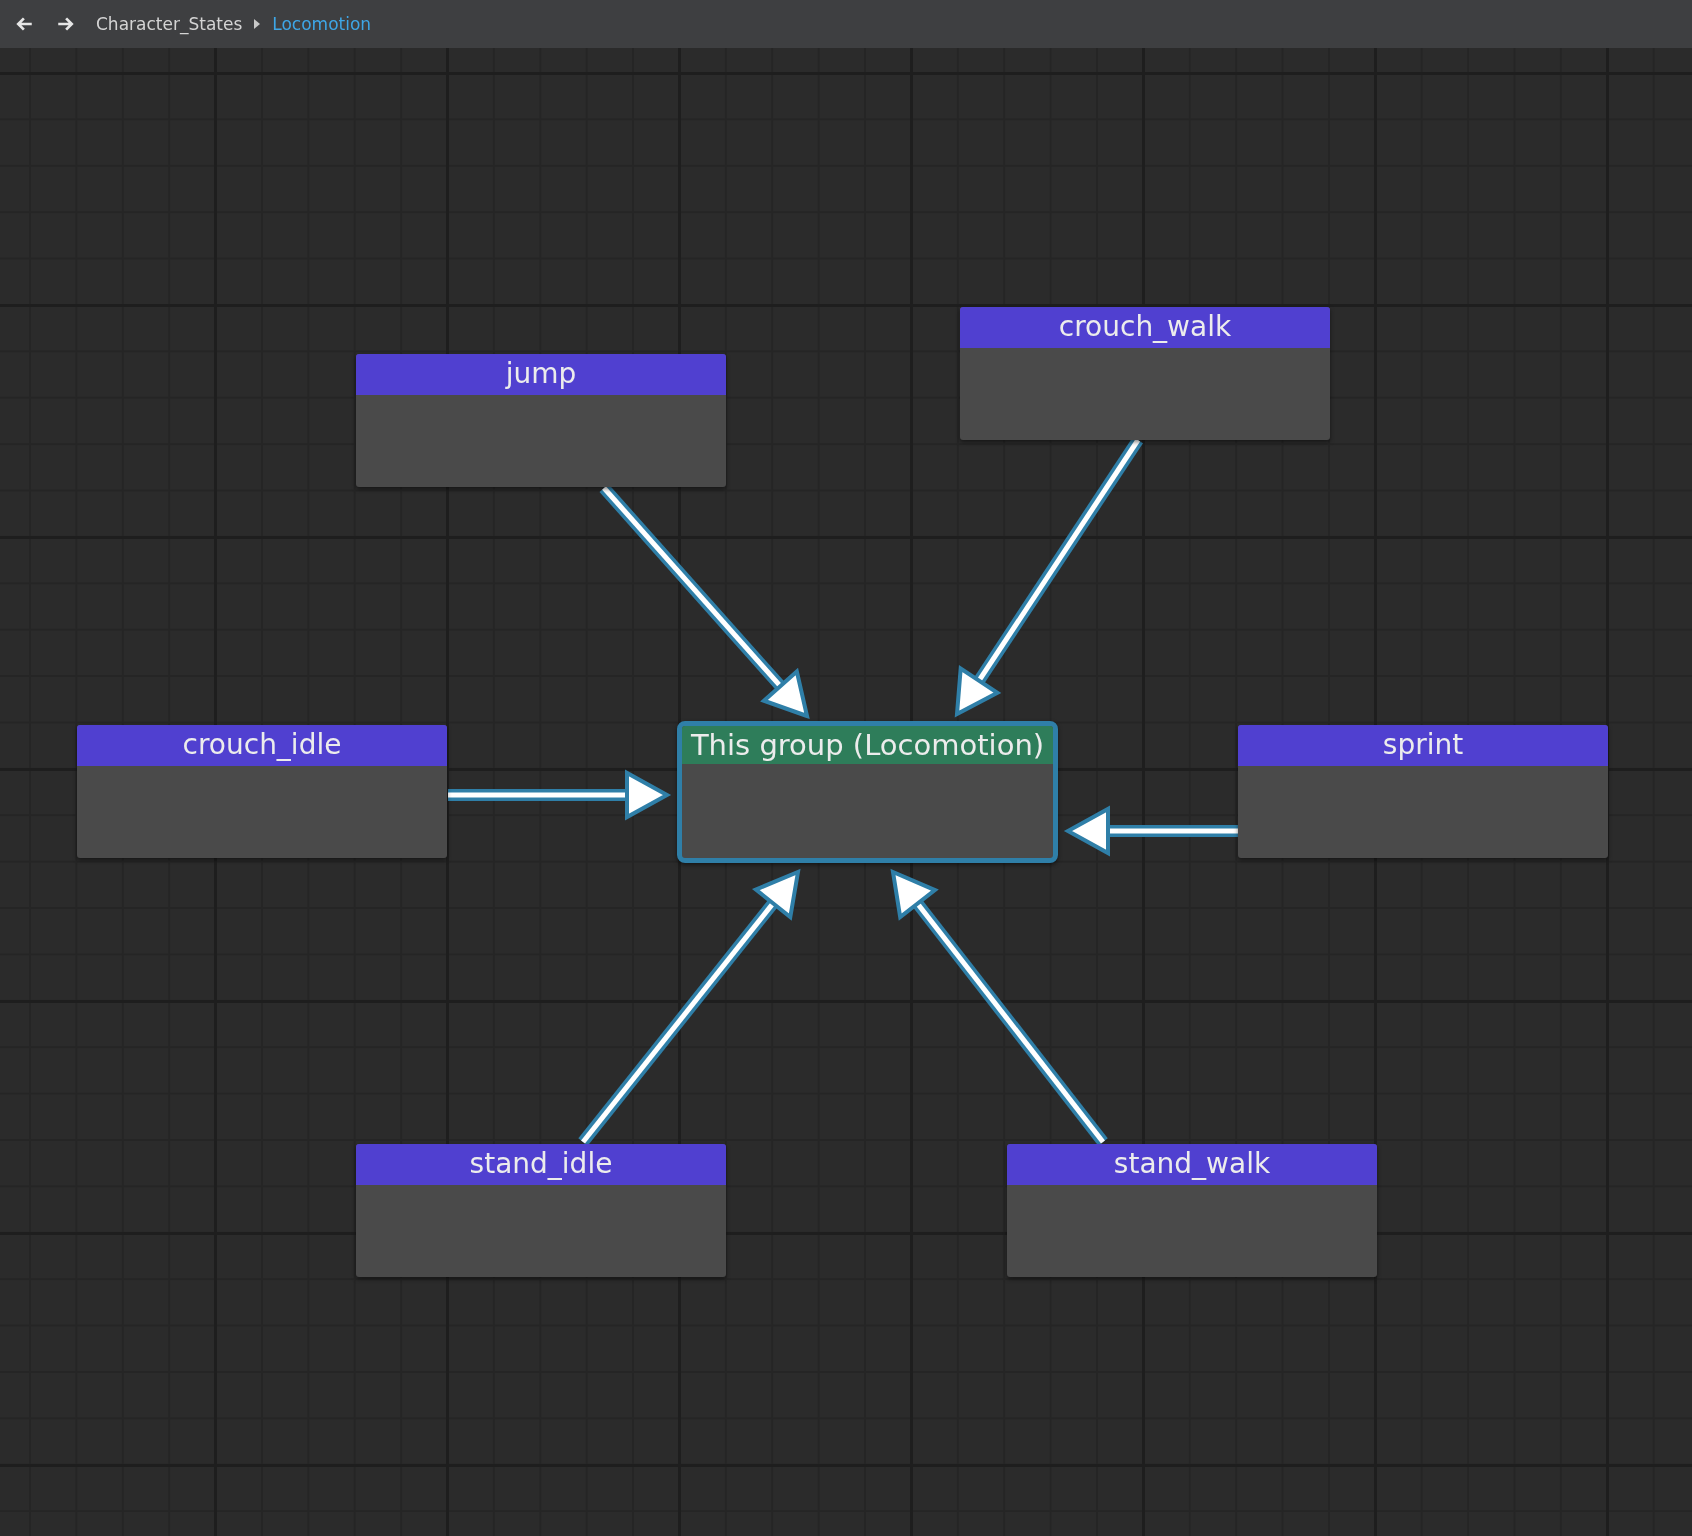 The height and width of the screenshot is (1536, 1692). Describe the element at coordinates (541, 374) in the screenshot. I see `node-title: jump` at that location.